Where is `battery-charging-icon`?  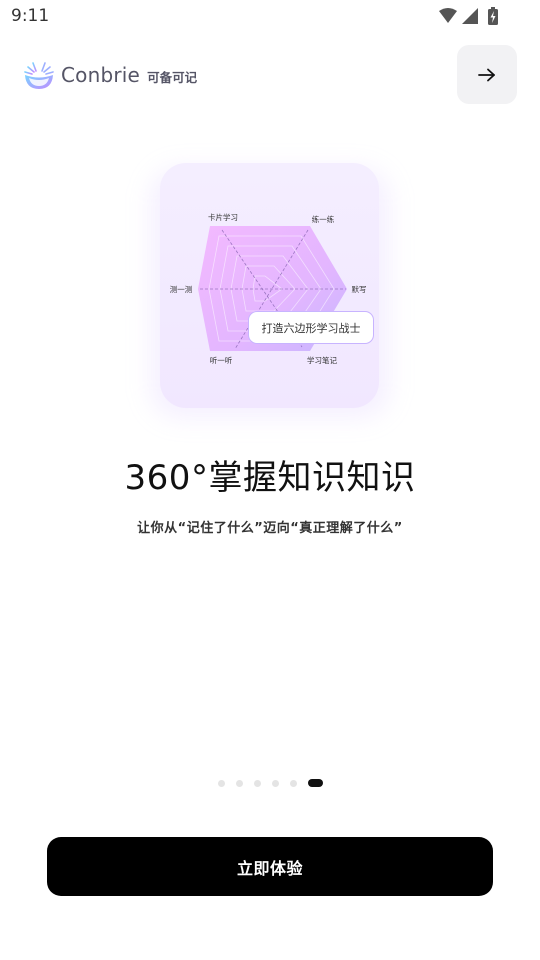 battery-charging-icon is located at coordinates (493, 16).